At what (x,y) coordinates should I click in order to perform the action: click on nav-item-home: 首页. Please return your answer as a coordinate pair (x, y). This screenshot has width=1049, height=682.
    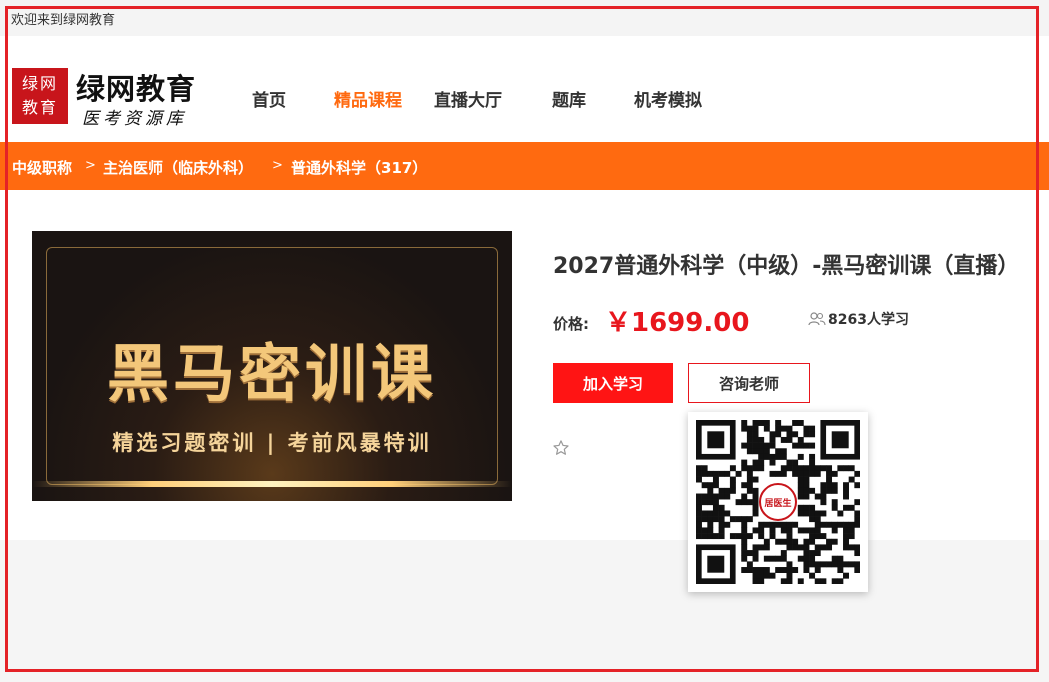
    Looking at the image, I should click on (269, 98).